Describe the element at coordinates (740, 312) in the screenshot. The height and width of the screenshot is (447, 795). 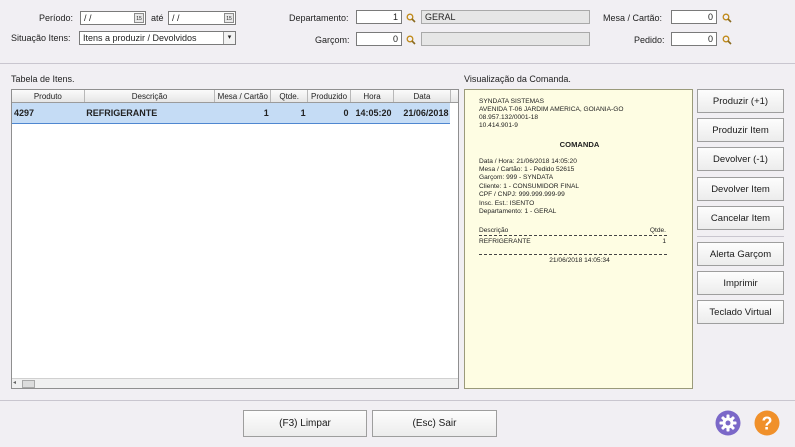
I see `teclado-virtual-button: Teclado Virtual` at that location.